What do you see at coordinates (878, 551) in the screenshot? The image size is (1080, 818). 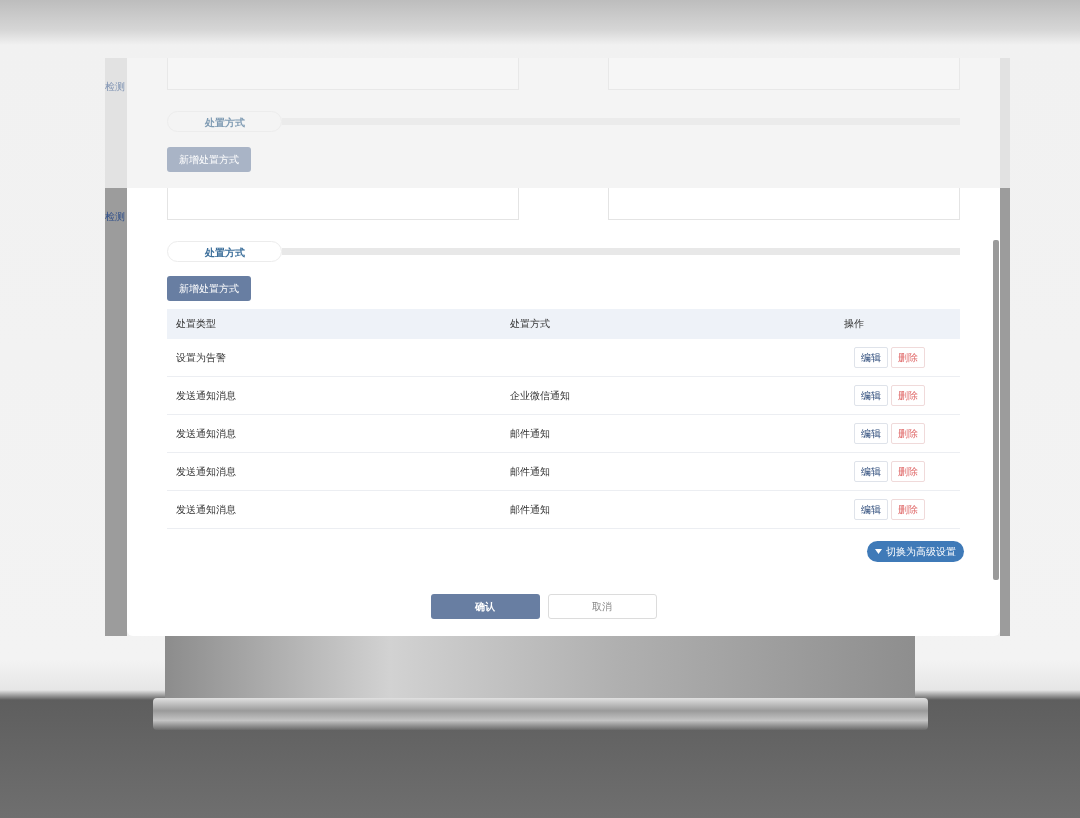 I see `caret-icon` at bounding box center [878, 551].